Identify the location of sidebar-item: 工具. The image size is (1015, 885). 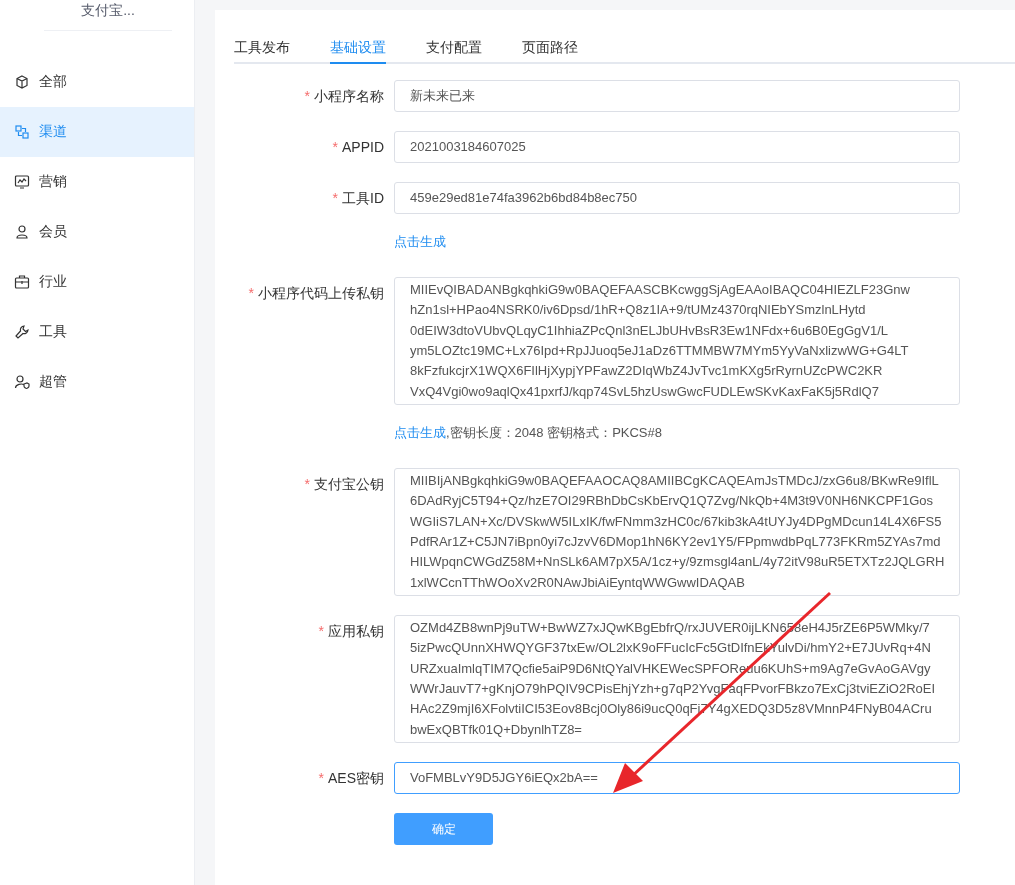
(97, 332).